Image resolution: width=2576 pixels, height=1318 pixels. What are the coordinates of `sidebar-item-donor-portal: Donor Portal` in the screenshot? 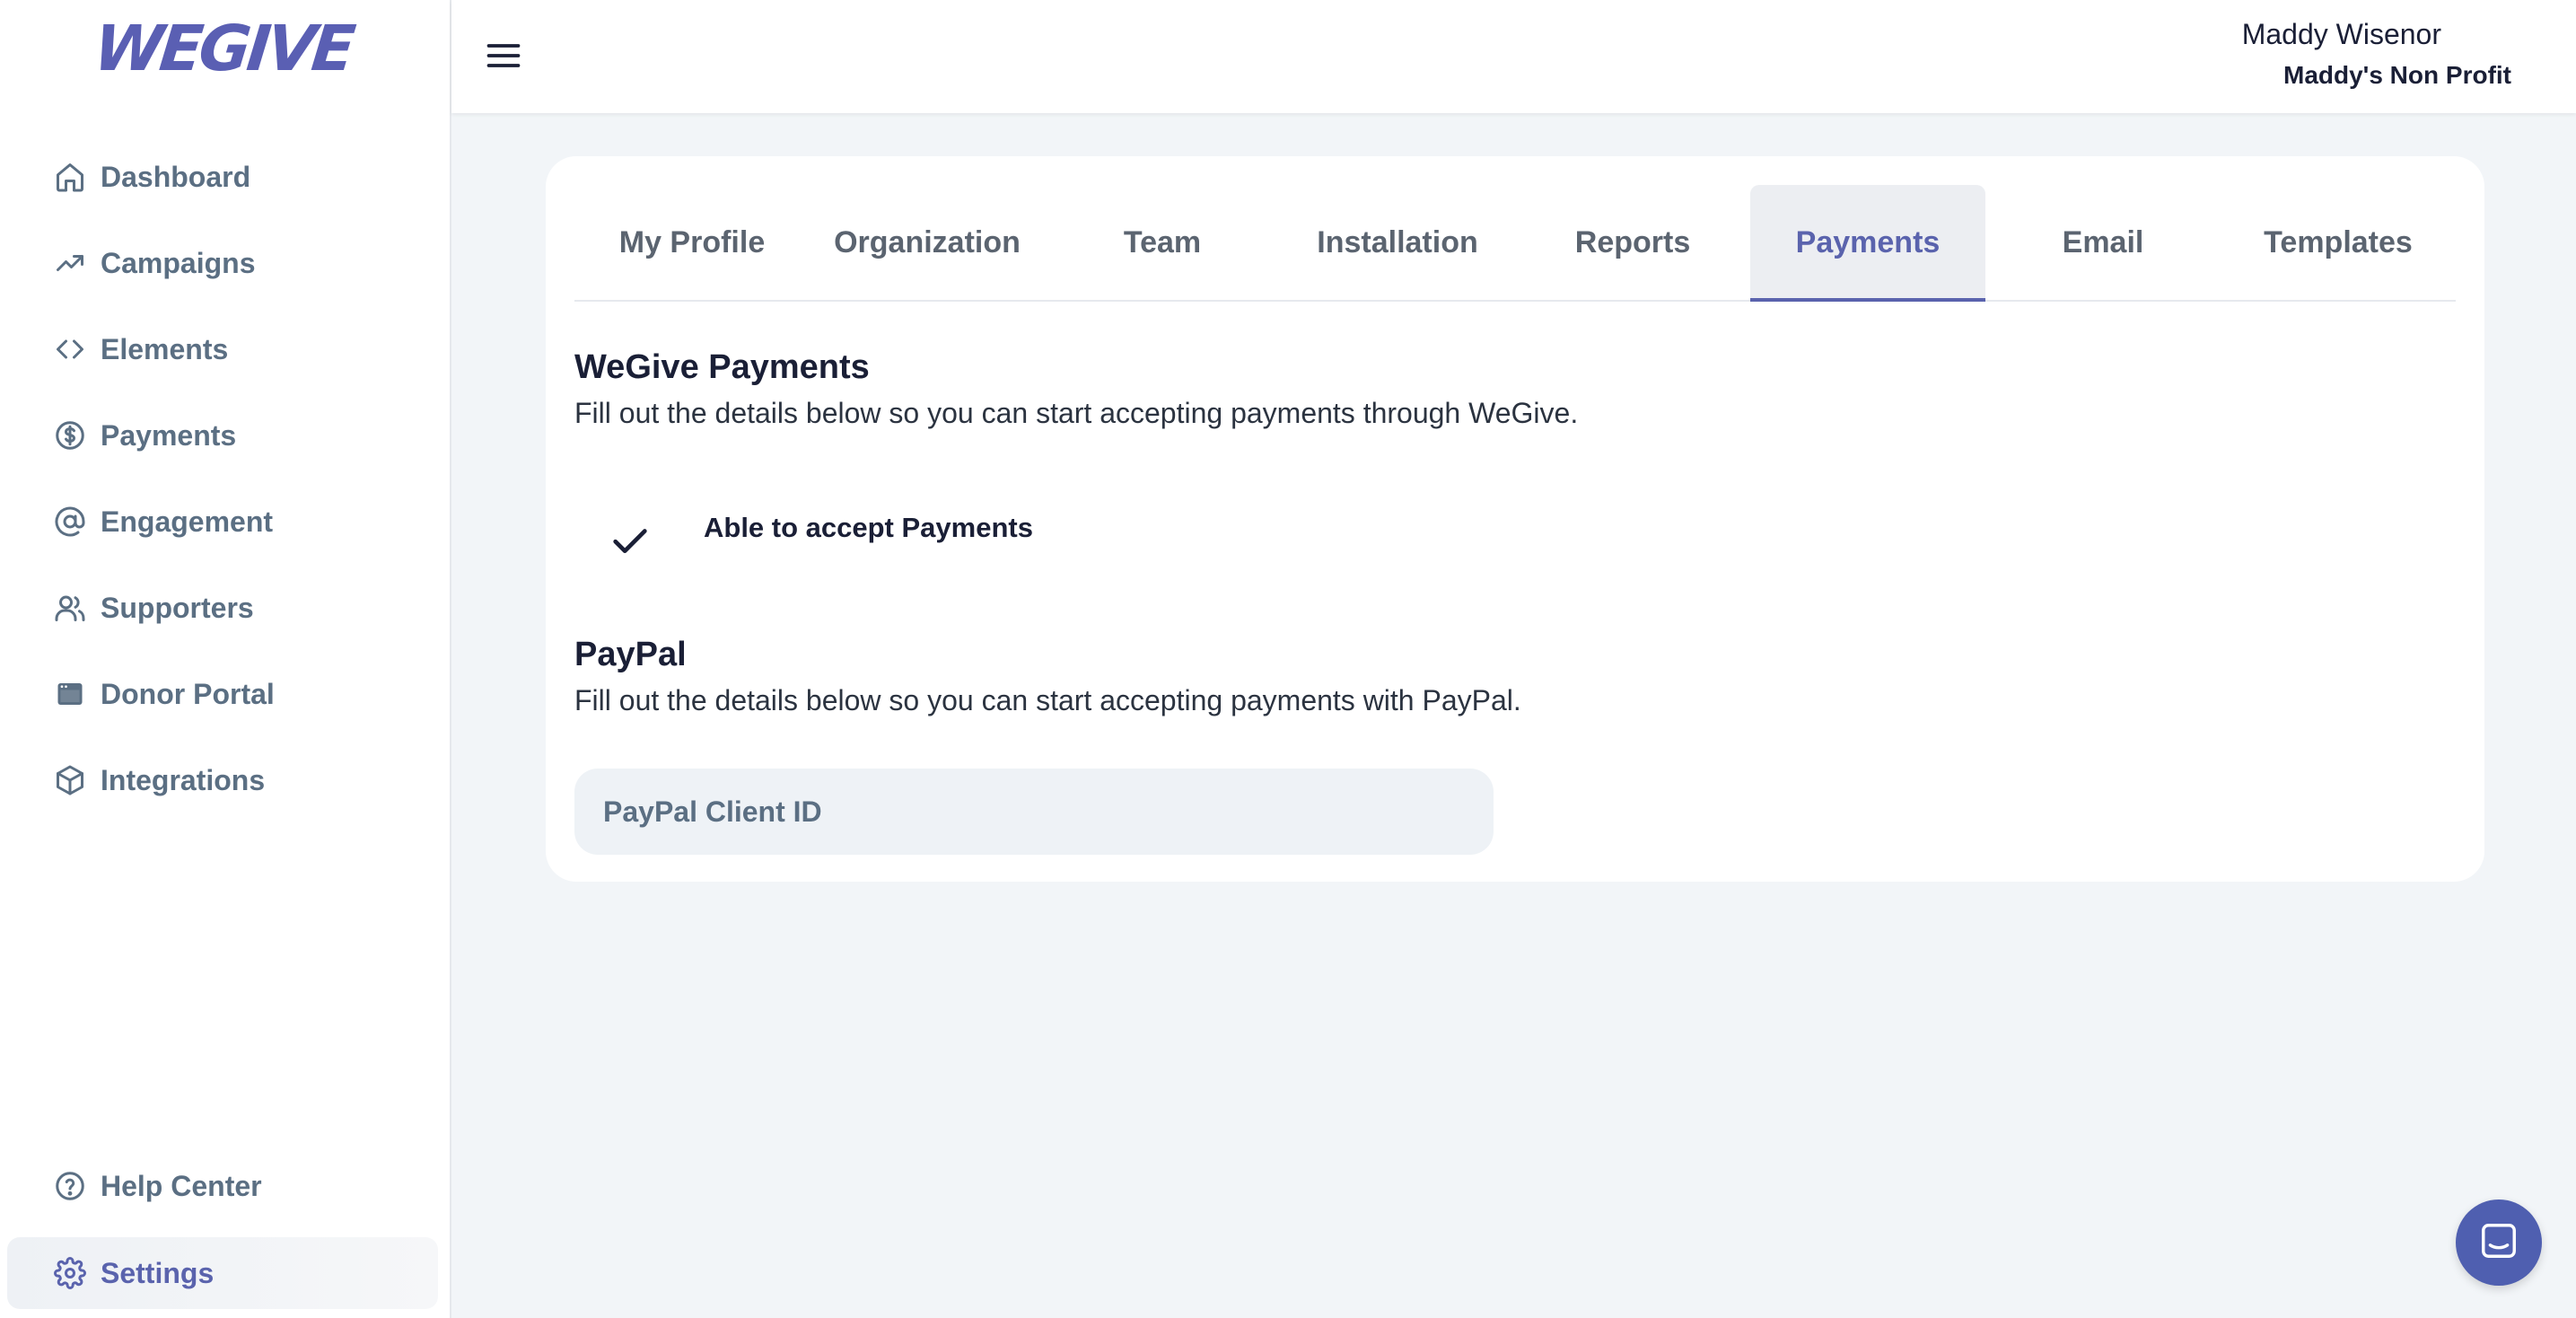 It's located at (222, 694).